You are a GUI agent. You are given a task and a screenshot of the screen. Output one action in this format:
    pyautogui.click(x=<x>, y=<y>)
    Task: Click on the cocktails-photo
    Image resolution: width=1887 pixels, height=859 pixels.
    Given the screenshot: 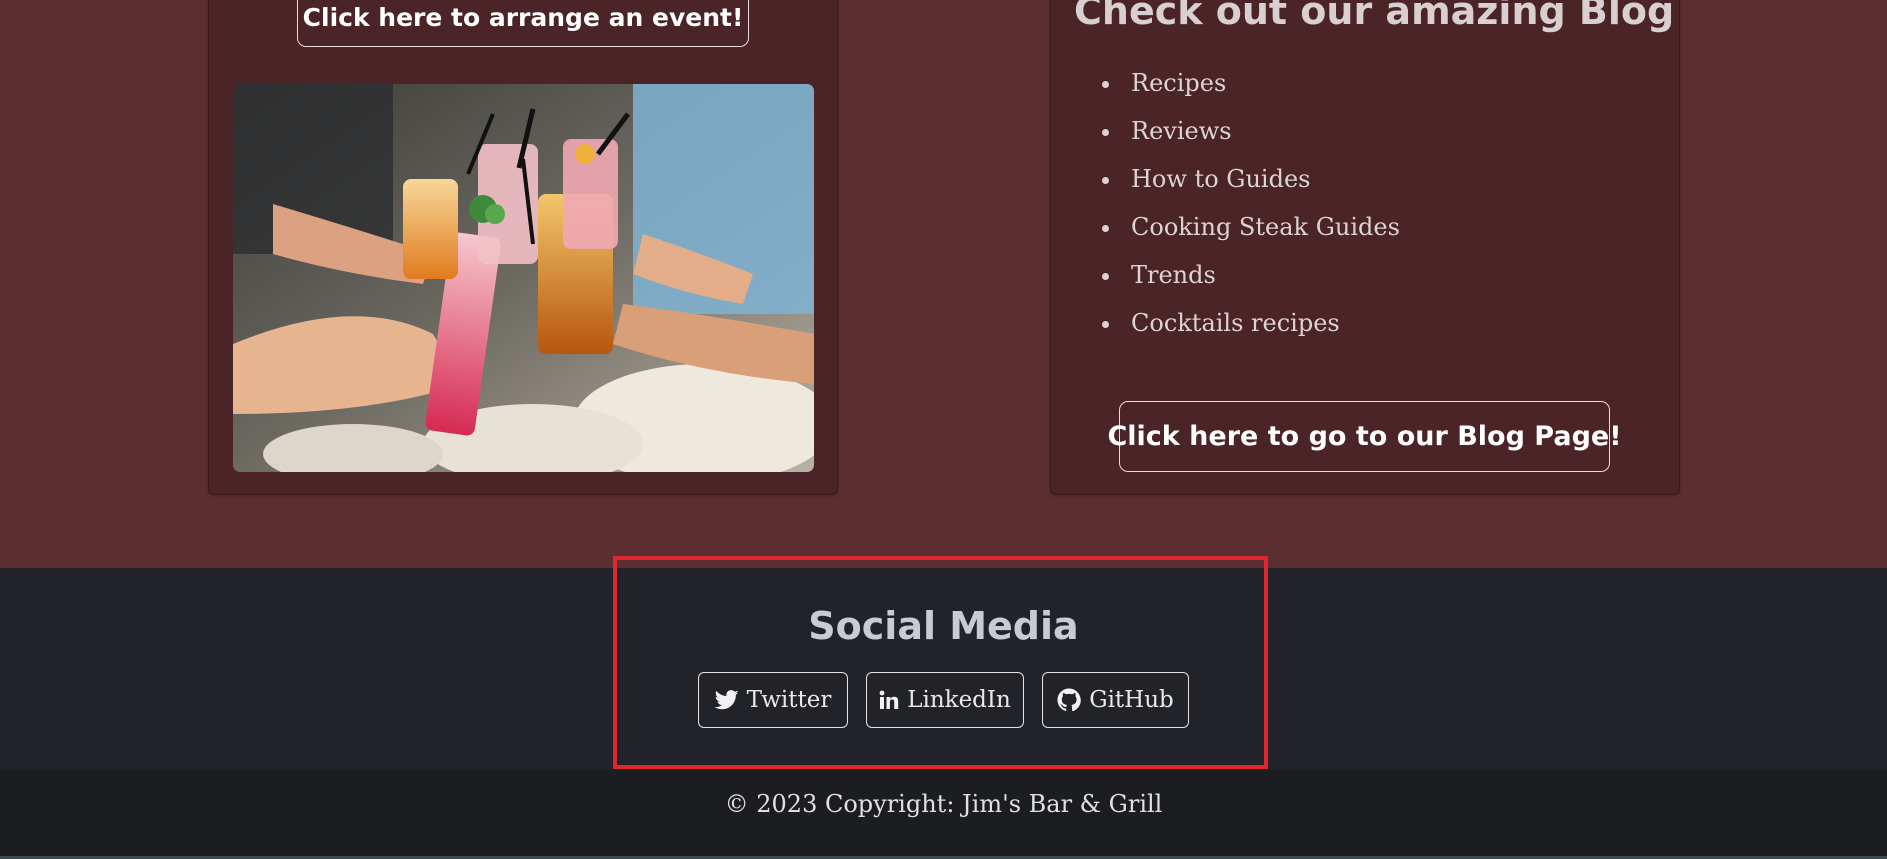 What is the action you would take?
    pyautogui.click(x=523, y=278)
    